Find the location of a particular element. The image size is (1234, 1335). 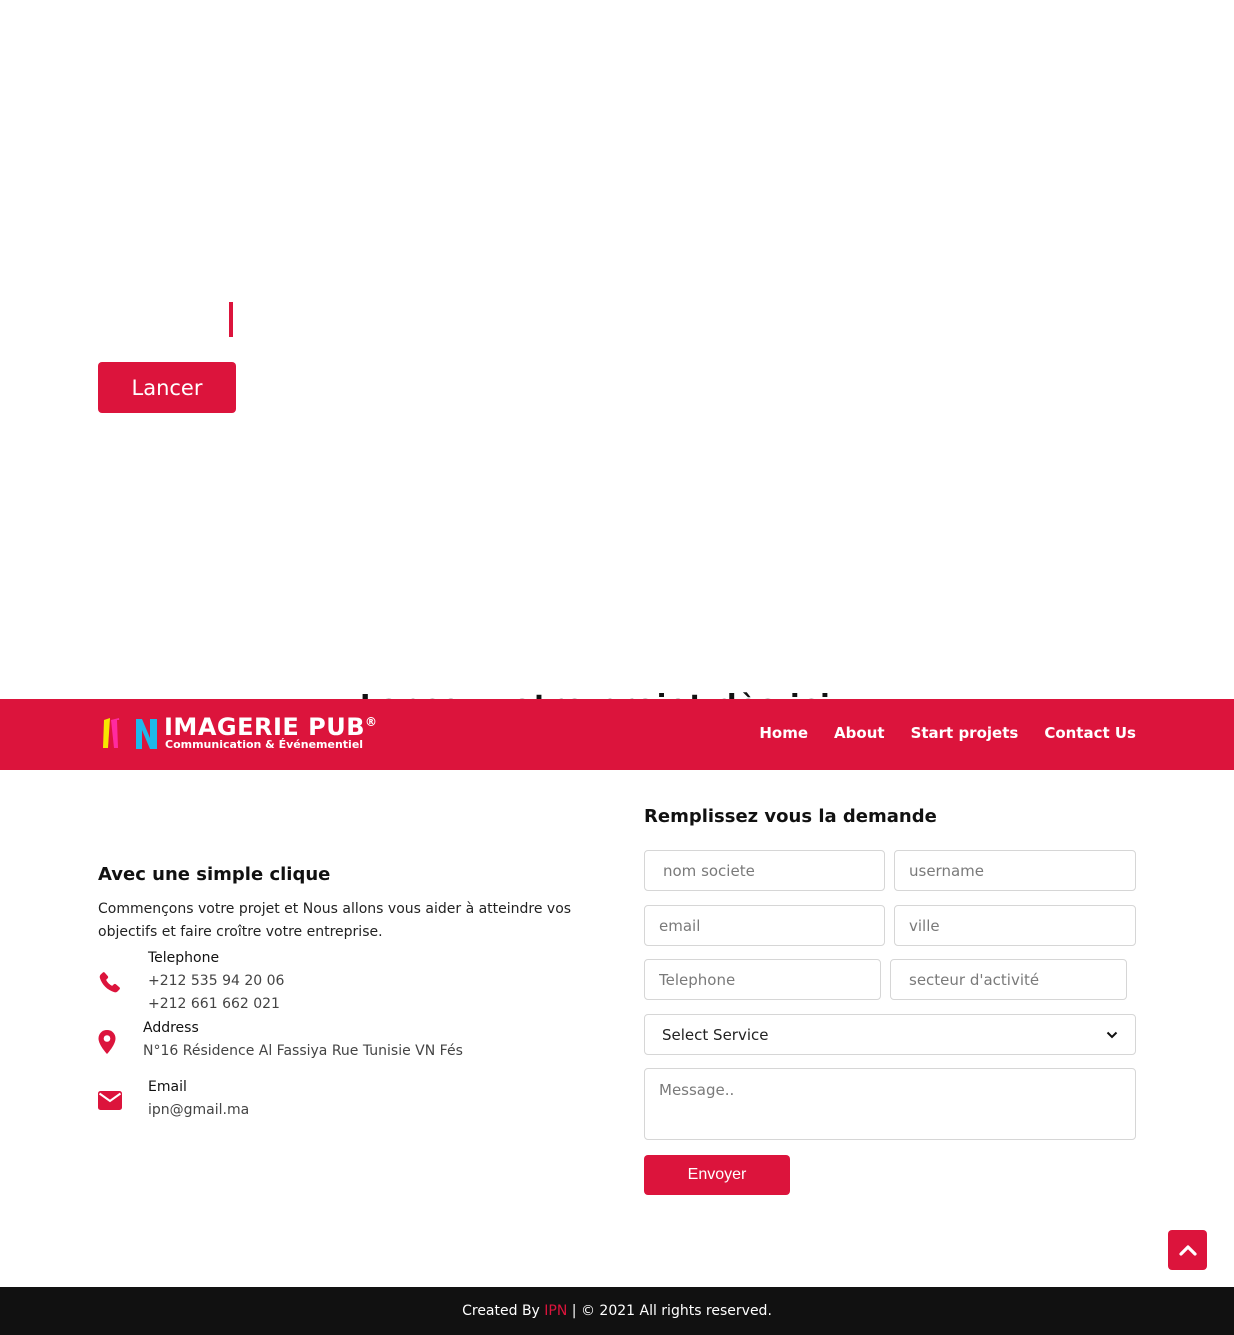

sector-input is located at coordinates (1008, 979).